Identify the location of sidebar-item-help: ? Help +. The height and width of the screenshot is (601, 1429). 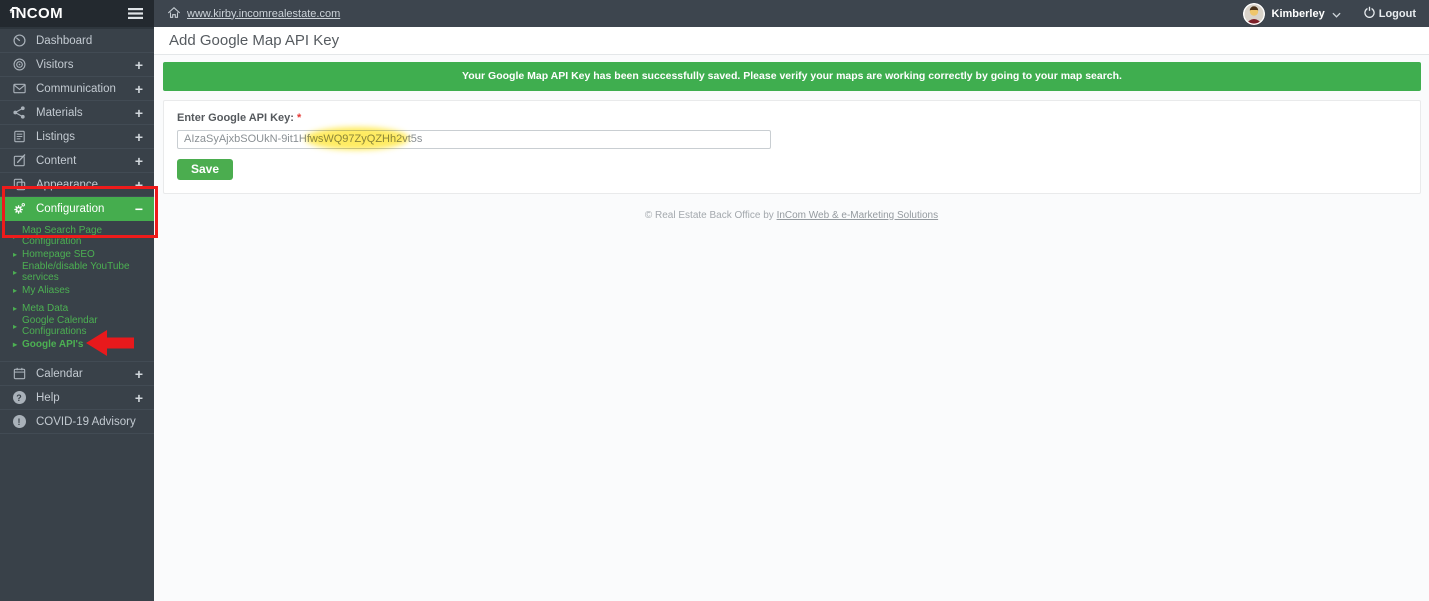
(77, 398).